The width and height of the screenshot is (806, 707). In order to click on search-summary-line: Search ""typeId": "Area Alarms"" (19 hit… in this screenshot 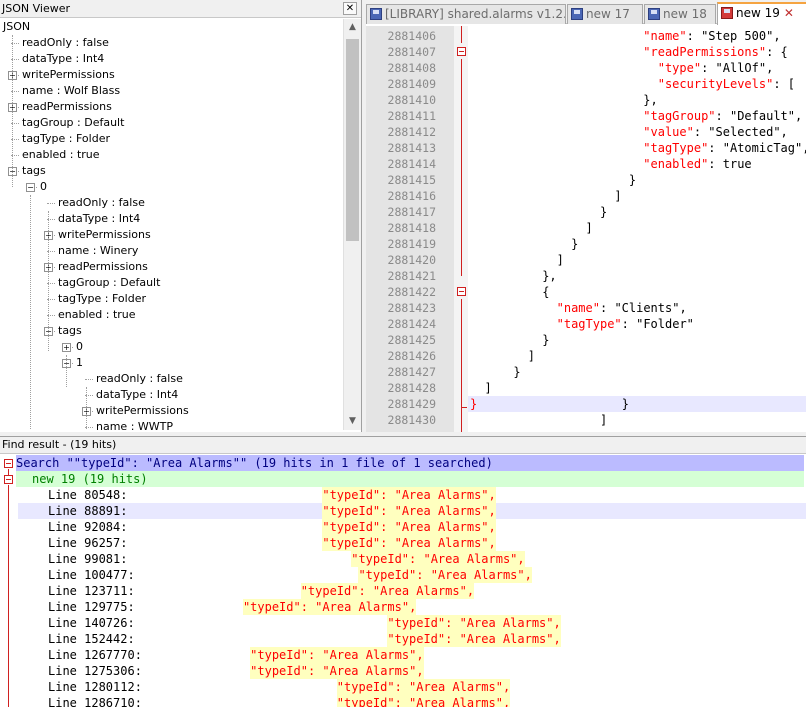, I will do `click(410, 463)`.